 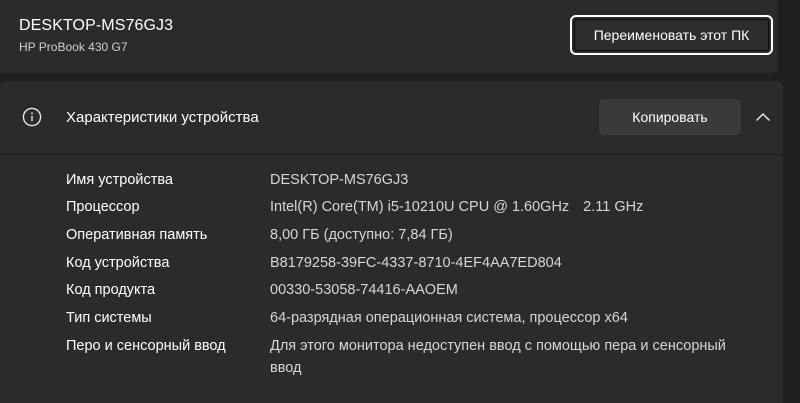 What do you see at coordinates (119, 180) in the screenshot?
I see `spec-label: Имя устройства` at bounding box center [119, 180].